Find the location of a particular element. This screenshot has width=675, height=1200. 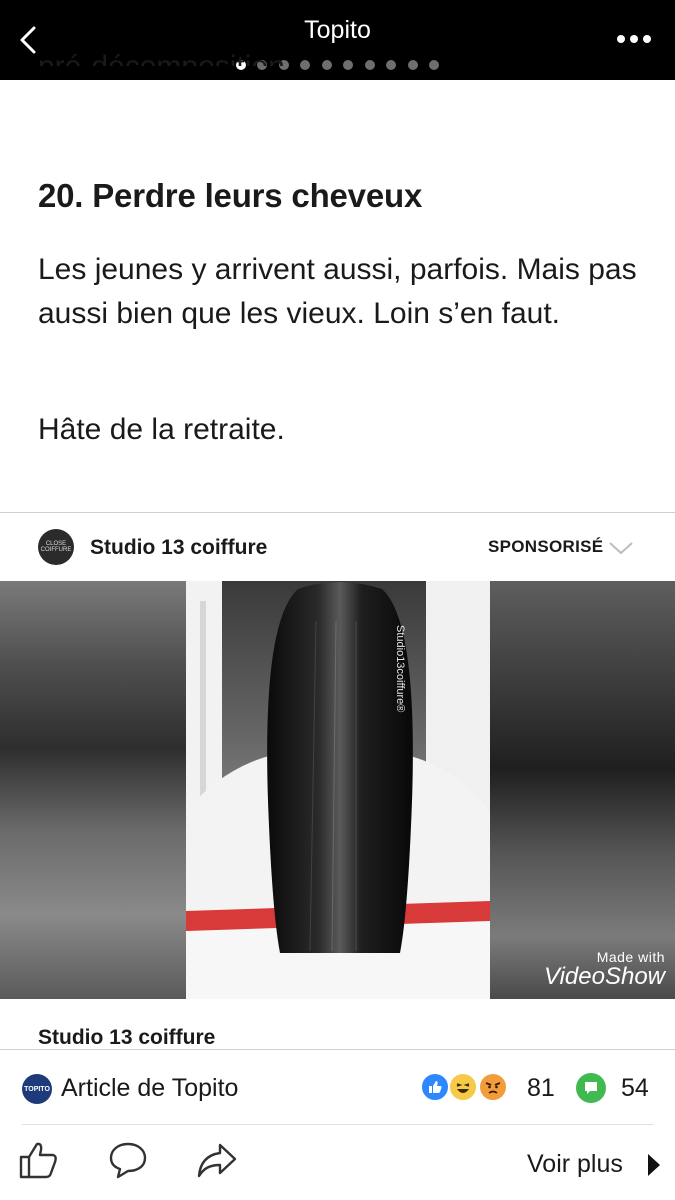

more-options-button is located at coordinates (634, 39).